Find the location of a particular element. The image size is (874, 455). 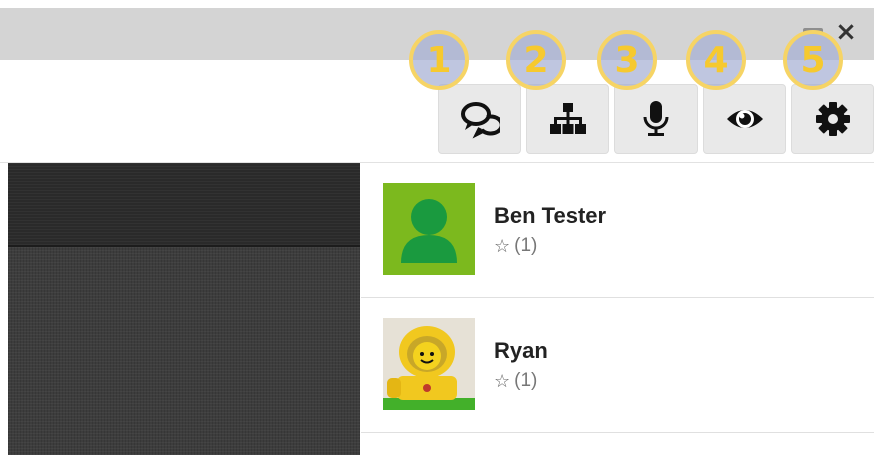

microphone-icon is located at coordinates (656, 118).